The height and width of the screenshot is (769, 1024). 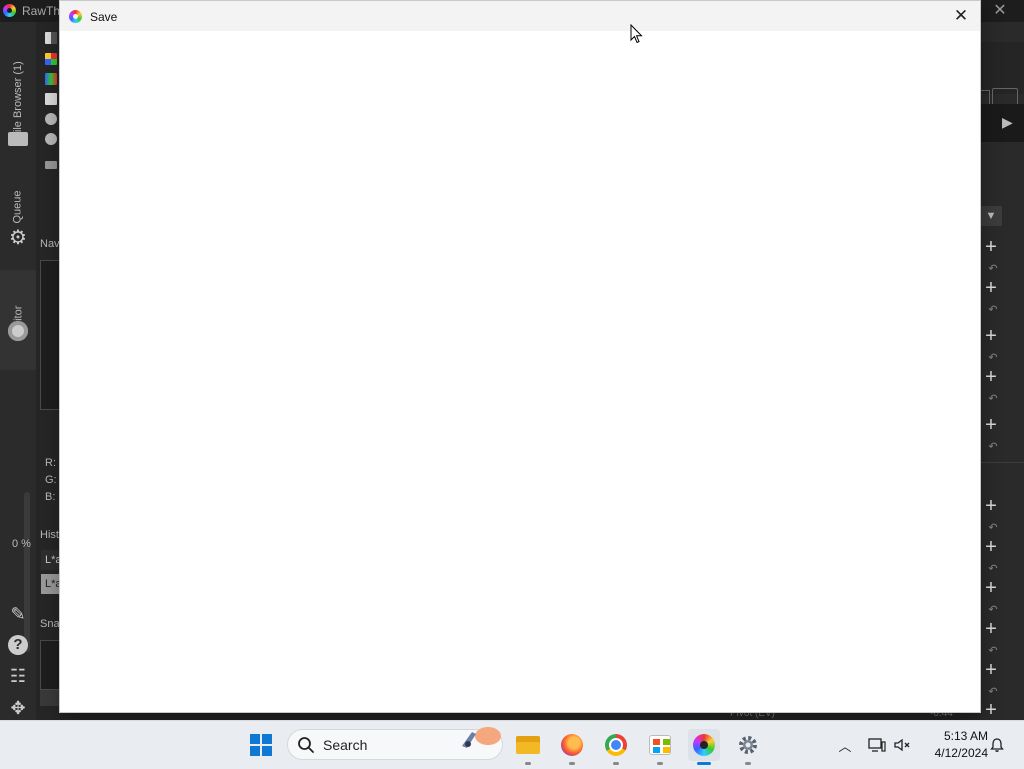 I want to click on snapshots-add-button, so click(x=50, y=698).